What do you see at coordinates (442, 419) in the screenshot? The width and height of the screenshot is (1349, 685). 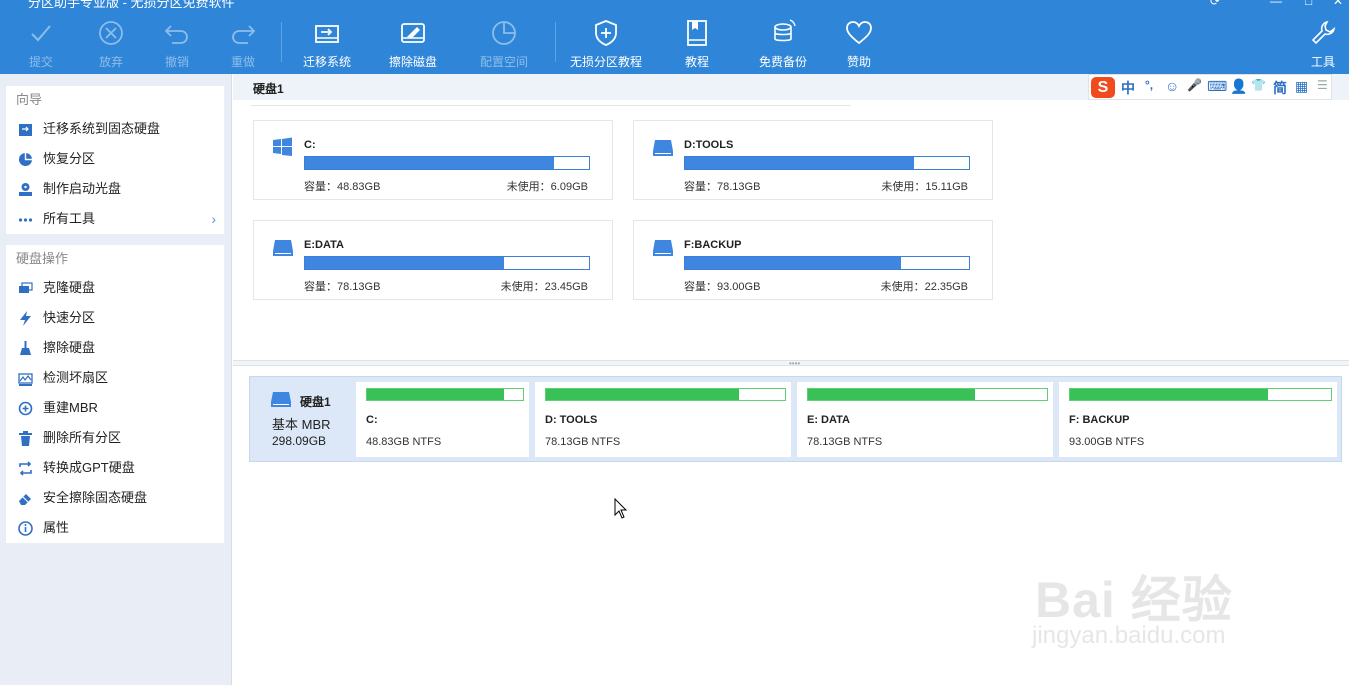 I see `disk-map-partition: C: 48.83GB NTFS` at bounding box center [442, 419].